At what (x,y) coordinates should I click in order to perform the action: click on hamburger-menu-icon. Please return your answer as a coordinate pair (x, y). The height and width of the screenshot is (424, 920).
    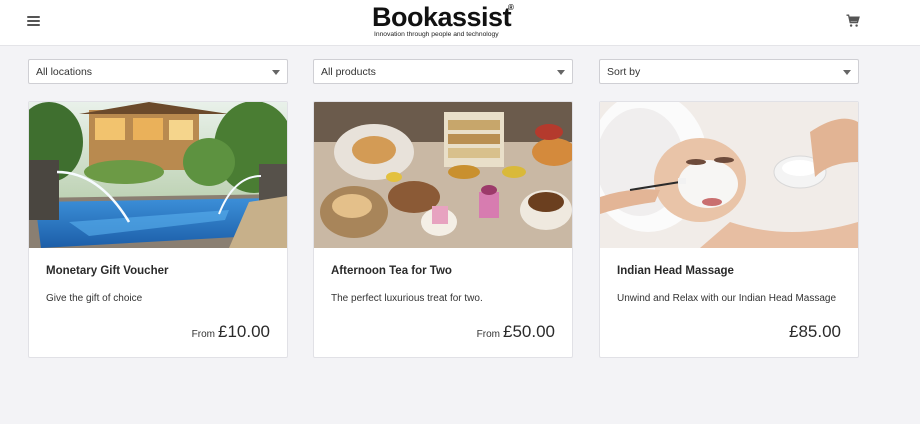
    Looking at the image, I should click on (34, 21).